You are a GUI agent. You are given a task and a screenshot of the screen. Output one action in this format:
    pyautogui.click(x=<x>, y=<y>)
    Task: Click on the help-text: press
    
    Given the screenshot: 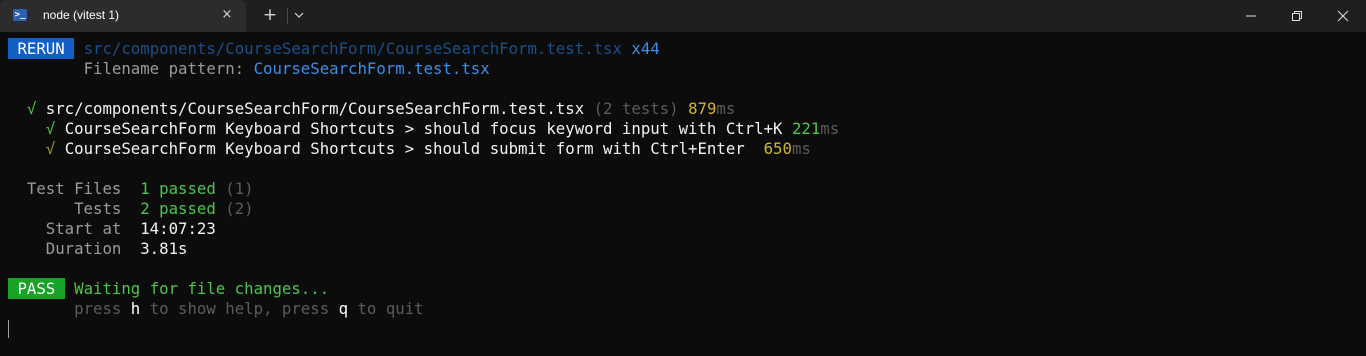 What is the action you would take?
    pyautogui.click(x=102, y=308)
    